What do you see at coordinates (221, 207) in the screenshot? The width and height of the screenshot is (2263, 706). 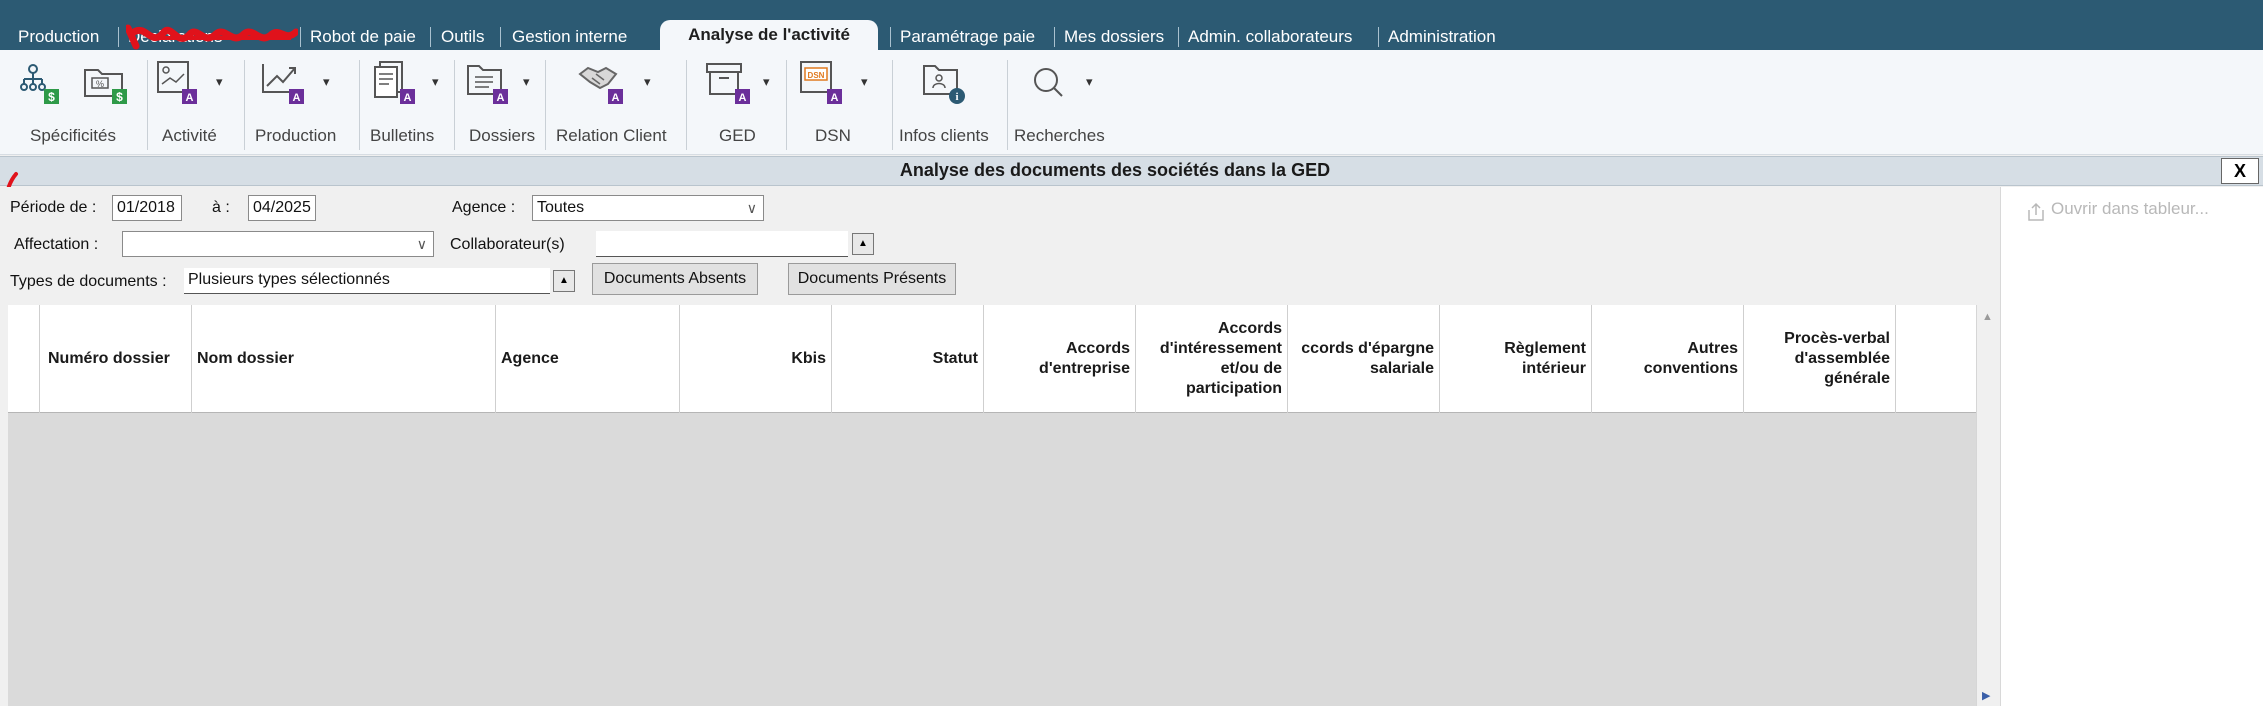 I see `periode-to-label: à :` at bounding box center [221, 207].